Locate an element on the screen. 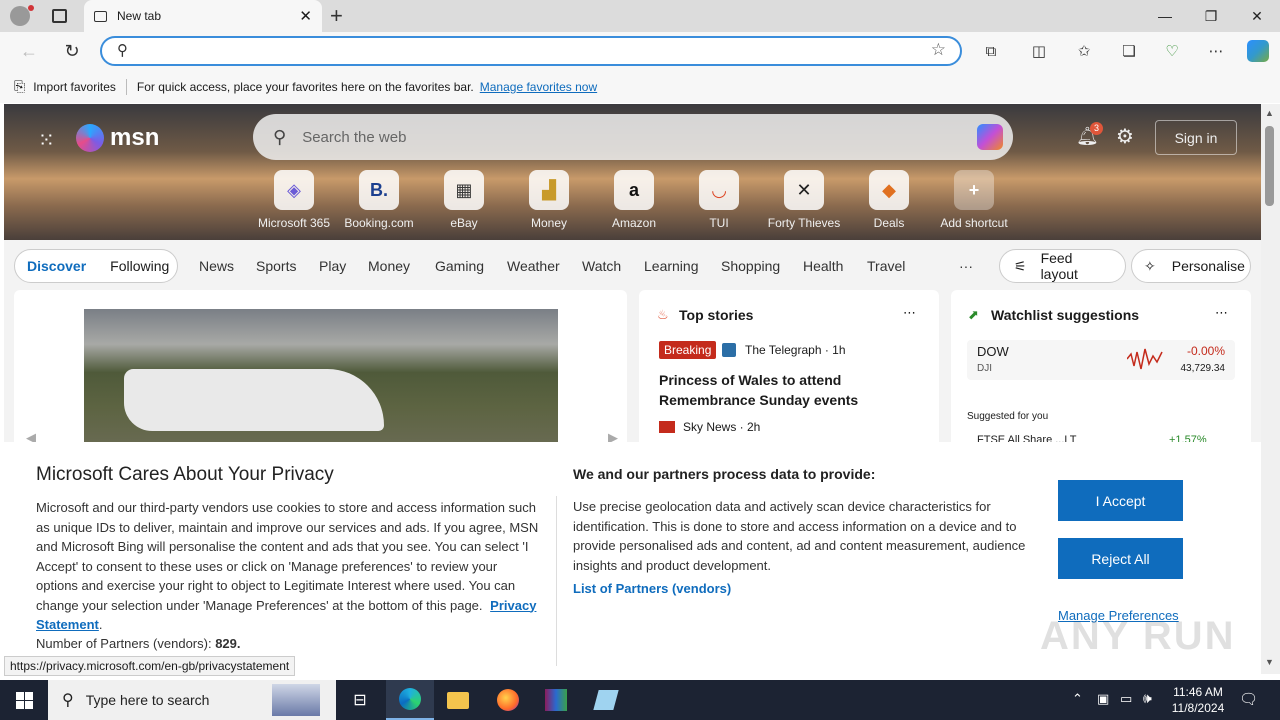 The image size is (1280, 720). device-icon: ▣ is located at coordinates (1103, 699).